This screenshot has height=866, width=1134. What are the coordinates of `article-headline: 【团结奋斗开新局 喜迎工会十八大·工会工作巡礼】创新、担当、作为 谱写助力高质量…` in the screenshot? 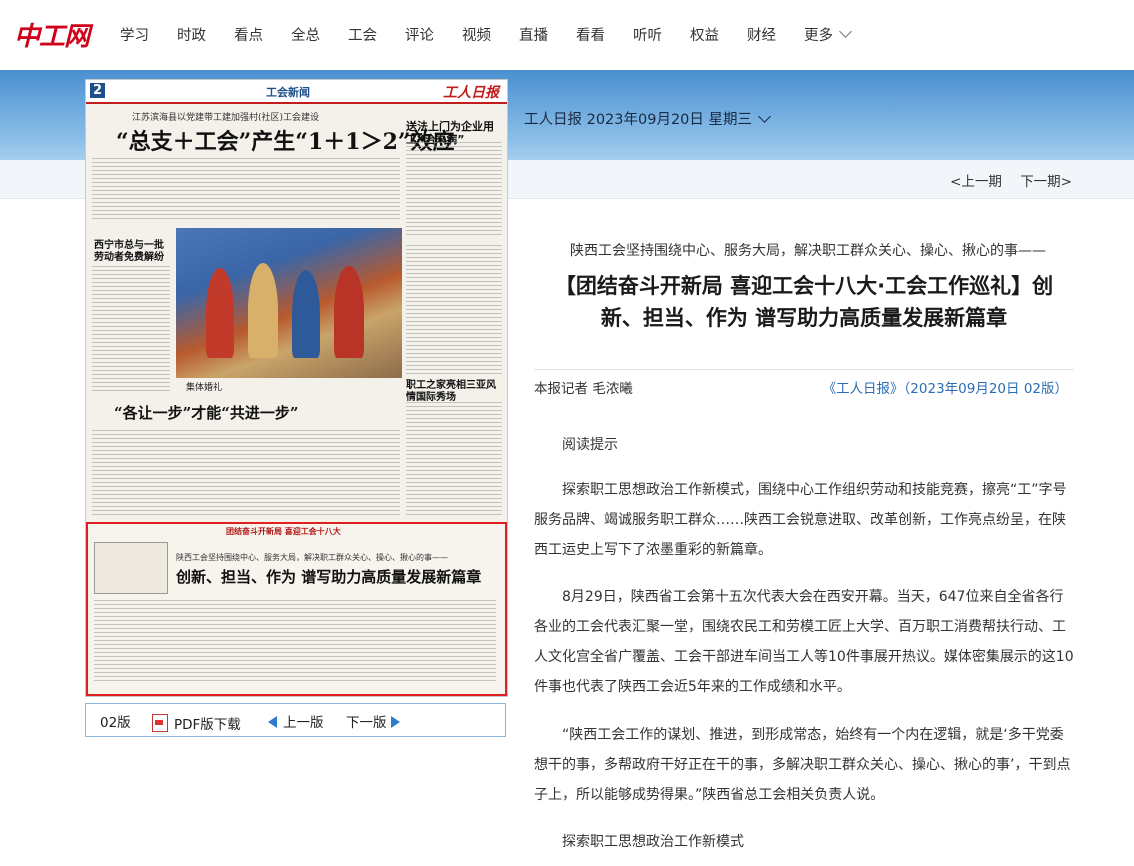 It's located at (804, 302).